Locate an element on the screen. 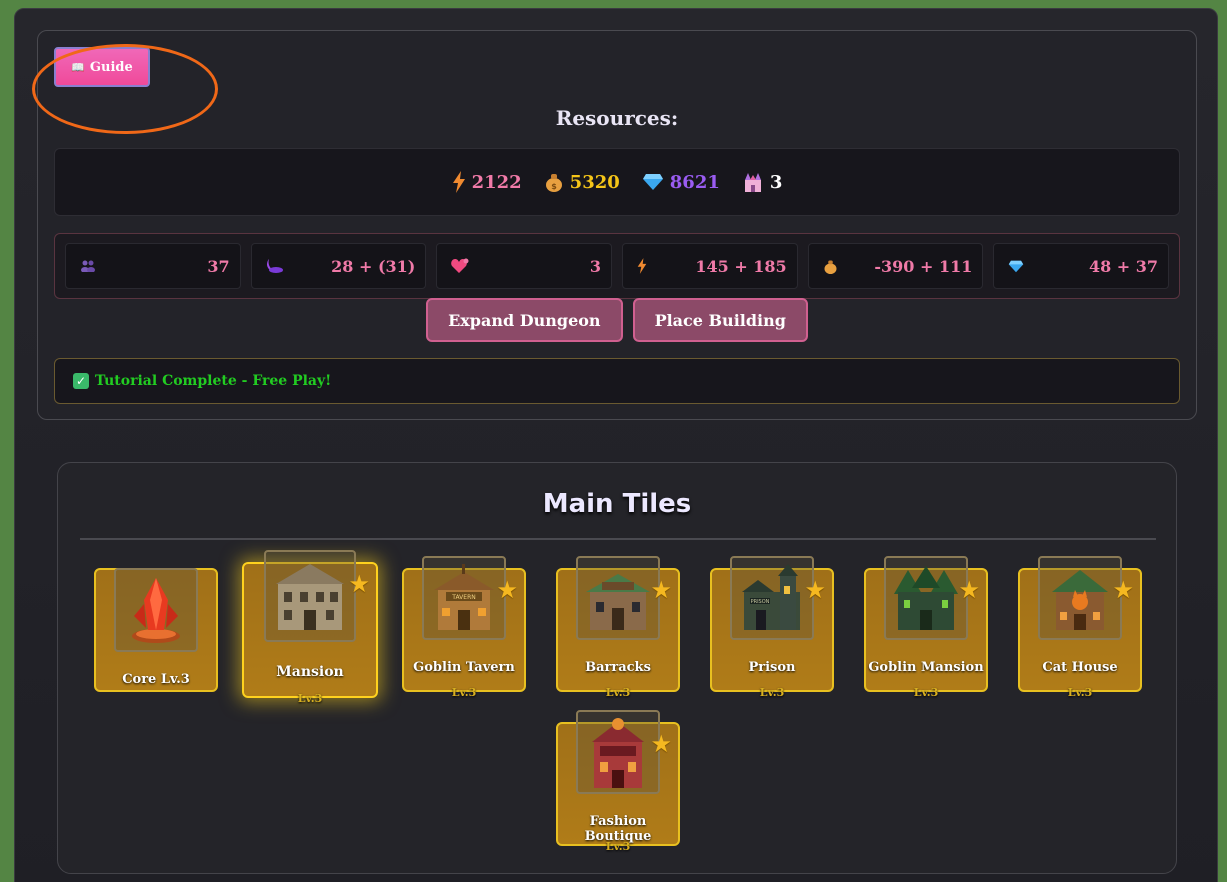 The width and height of the screenshot is (1227, 882). guide-button: 📖 Guide is located at coordinates (102, 67).